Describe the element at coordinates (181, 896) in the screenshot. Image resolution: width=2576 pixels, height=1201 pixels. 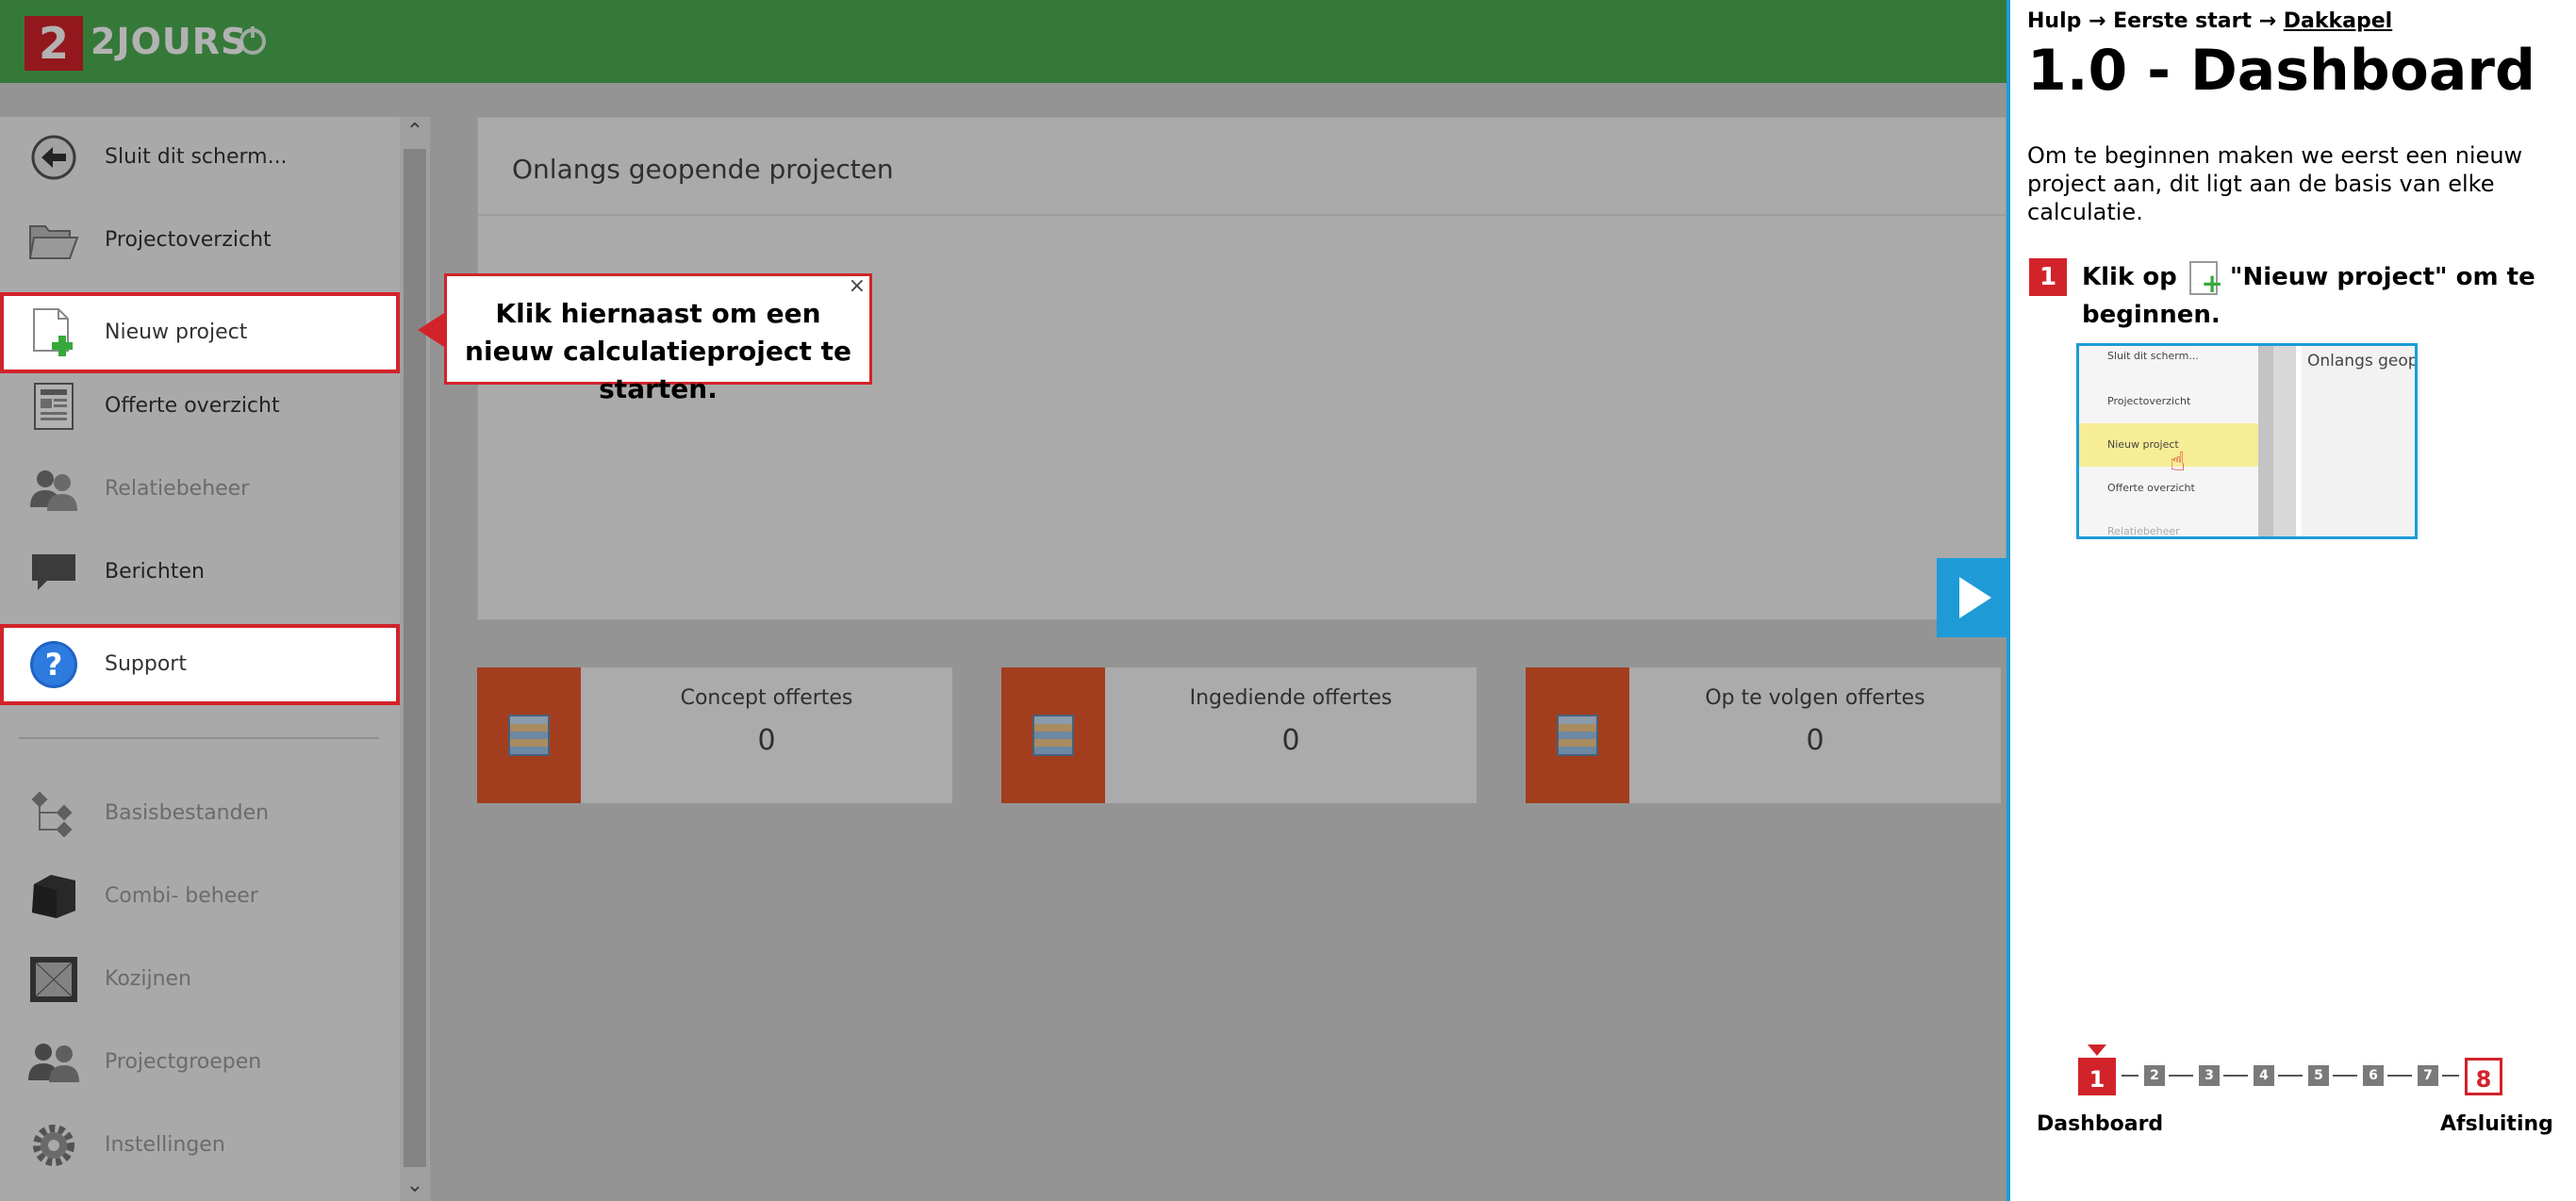
I see `sidebar-item-label: Combi- beheer` at that location.